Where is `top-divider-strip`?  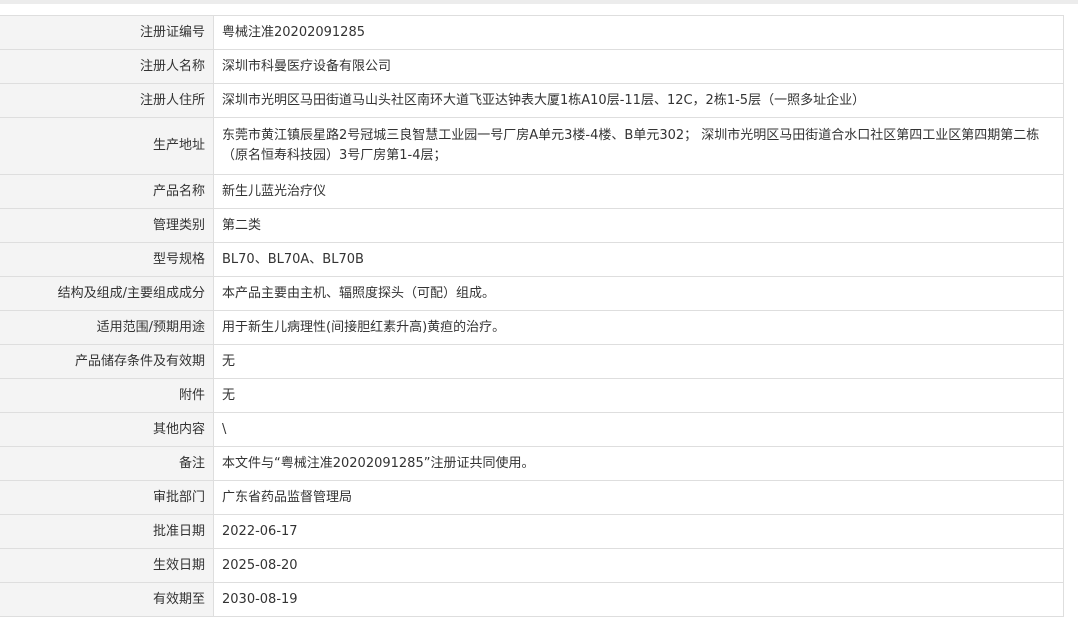 top-divider-strip is located at coordinates (539, 2).